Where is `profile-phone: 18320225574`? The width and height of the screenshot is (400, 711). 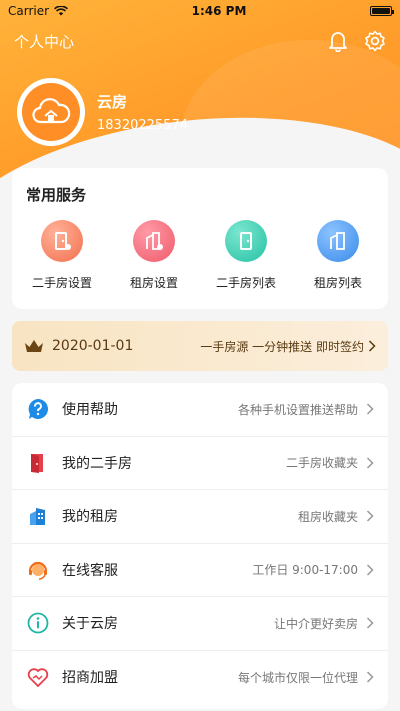
profile-phone: 18320225574 is located at coordinates (142, 125).